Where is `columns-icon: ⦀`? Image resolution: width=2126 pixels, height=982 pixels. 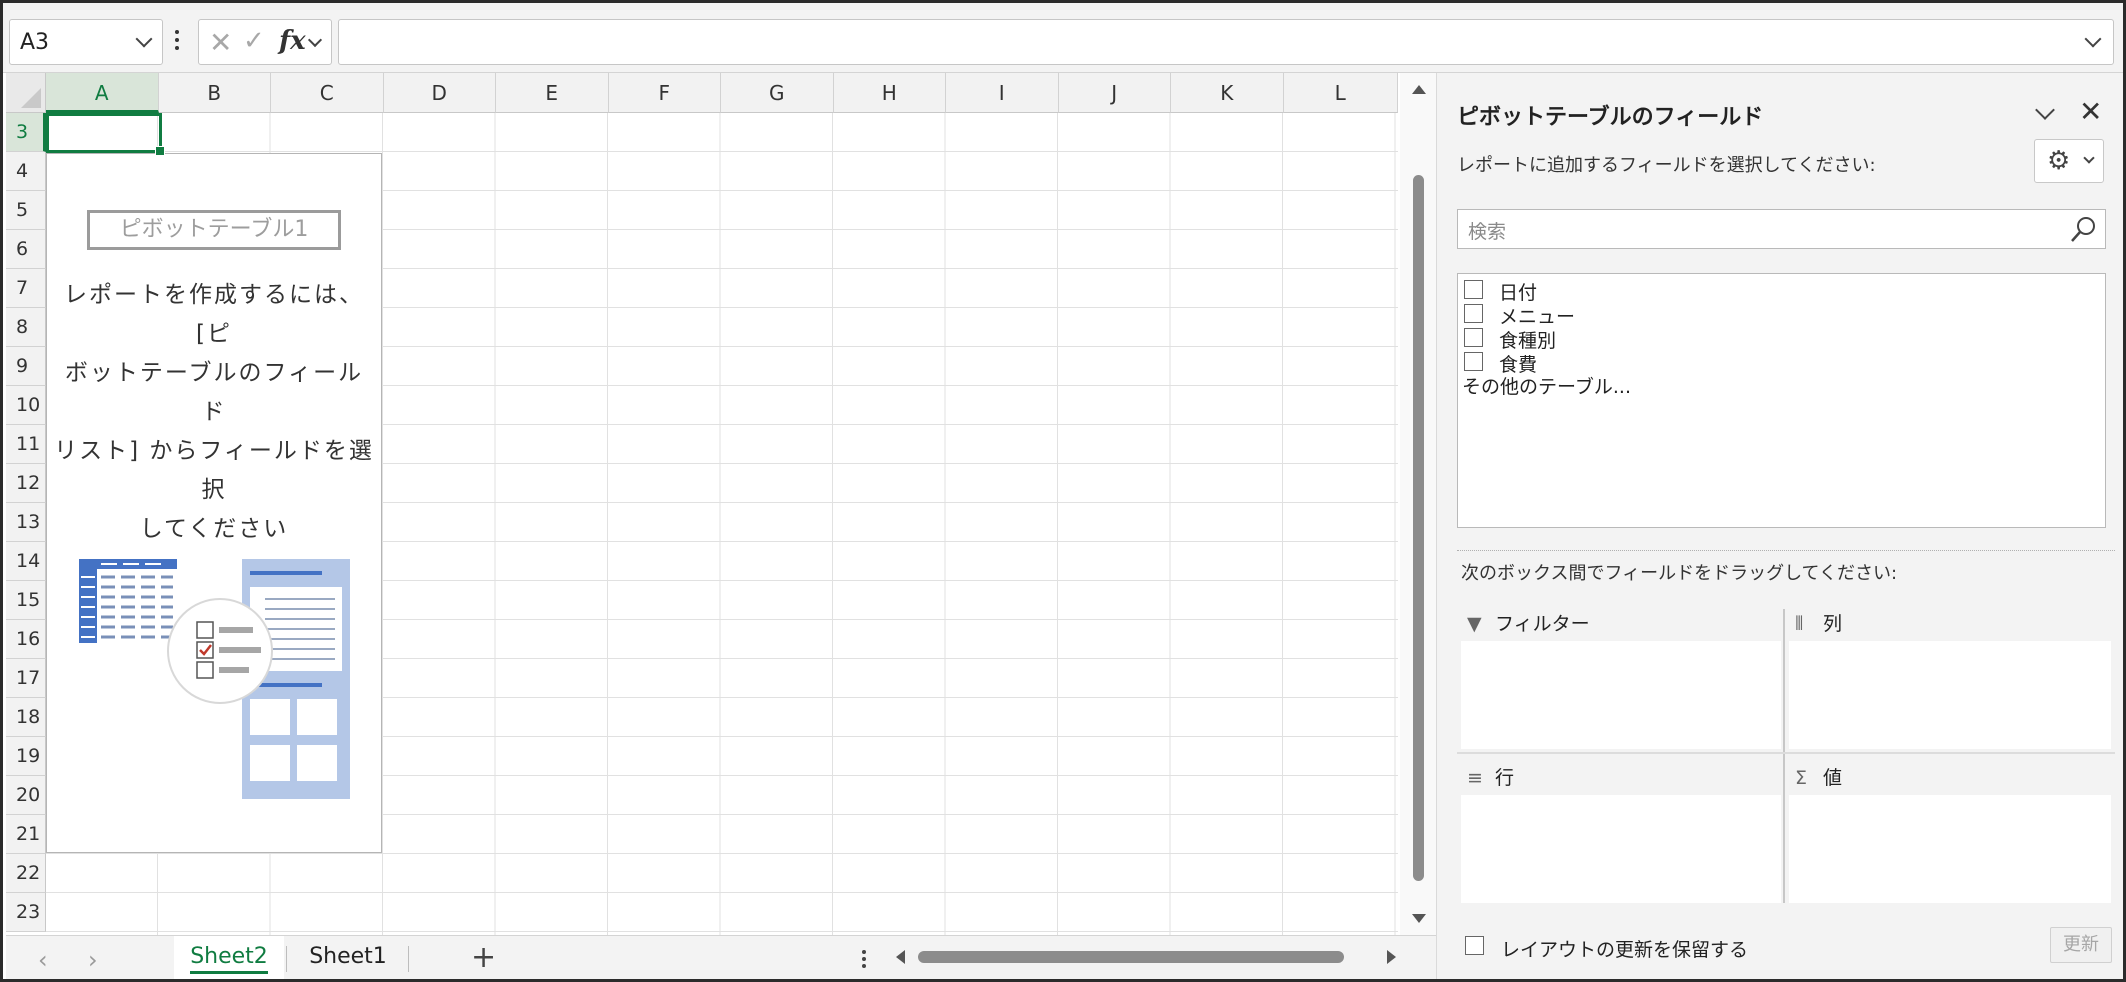
columns-icon: ⦀ is located at coordinates (1799, 624).